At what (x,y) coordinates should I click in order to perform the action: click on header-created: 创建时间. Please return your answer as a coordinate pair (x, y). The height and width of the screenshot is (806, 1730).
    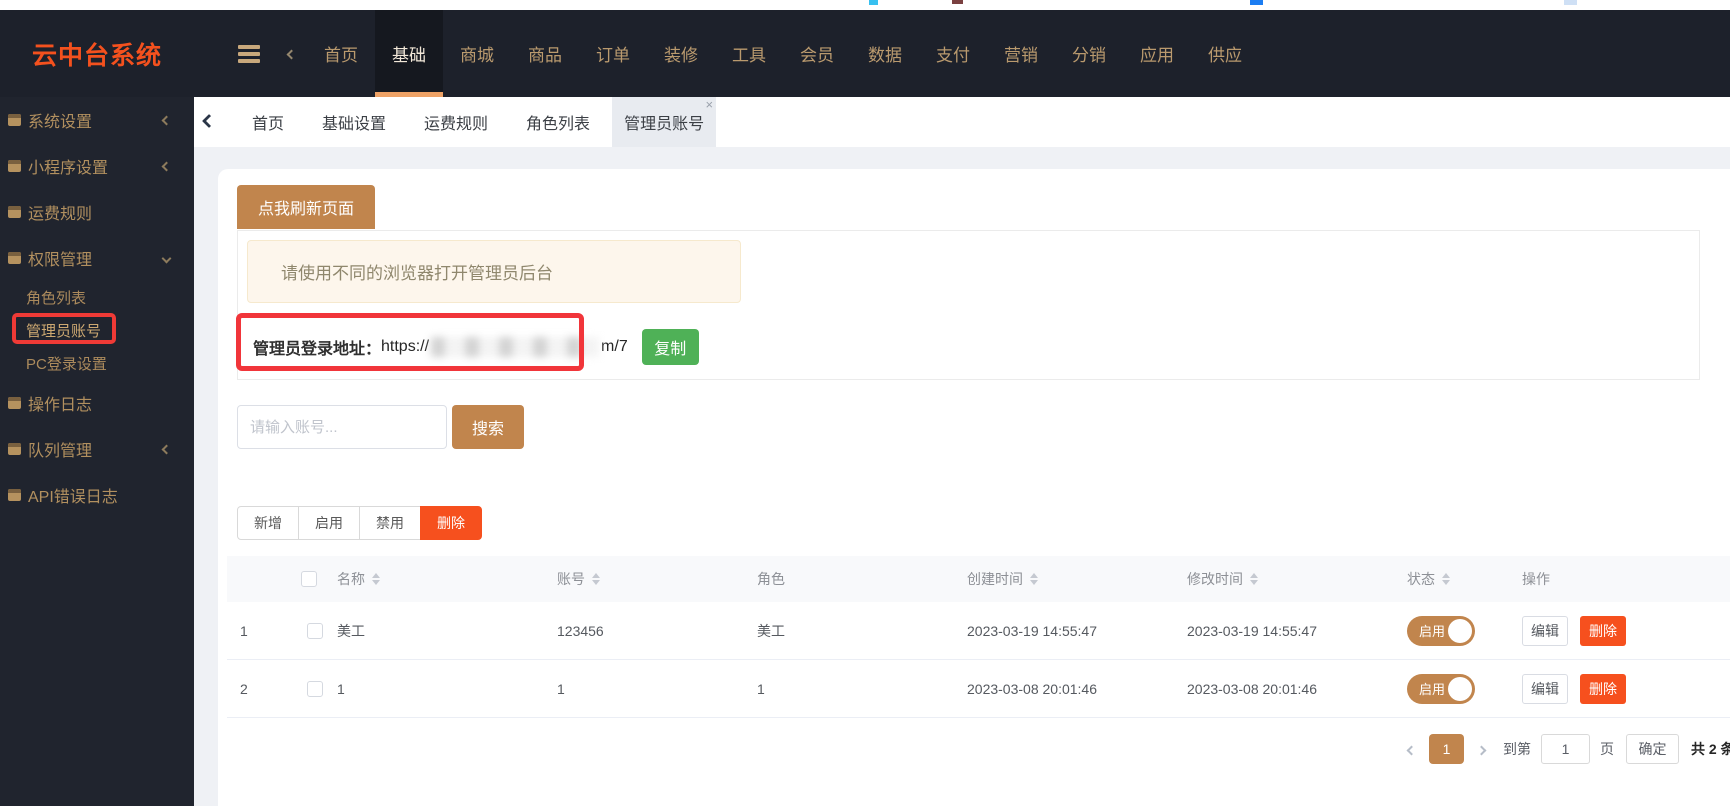
    Looking at the image, I should click on (1071, 579).